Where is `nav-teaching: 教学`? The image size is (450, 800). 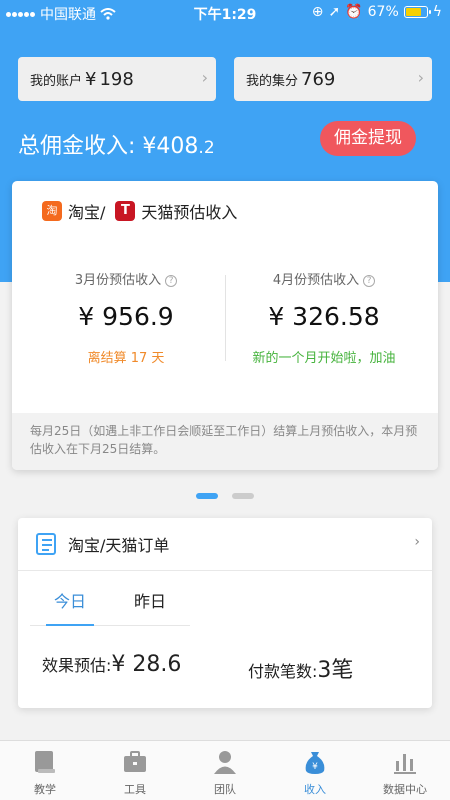 nav-teaching: 教学 is located at coordinates (45, 770).